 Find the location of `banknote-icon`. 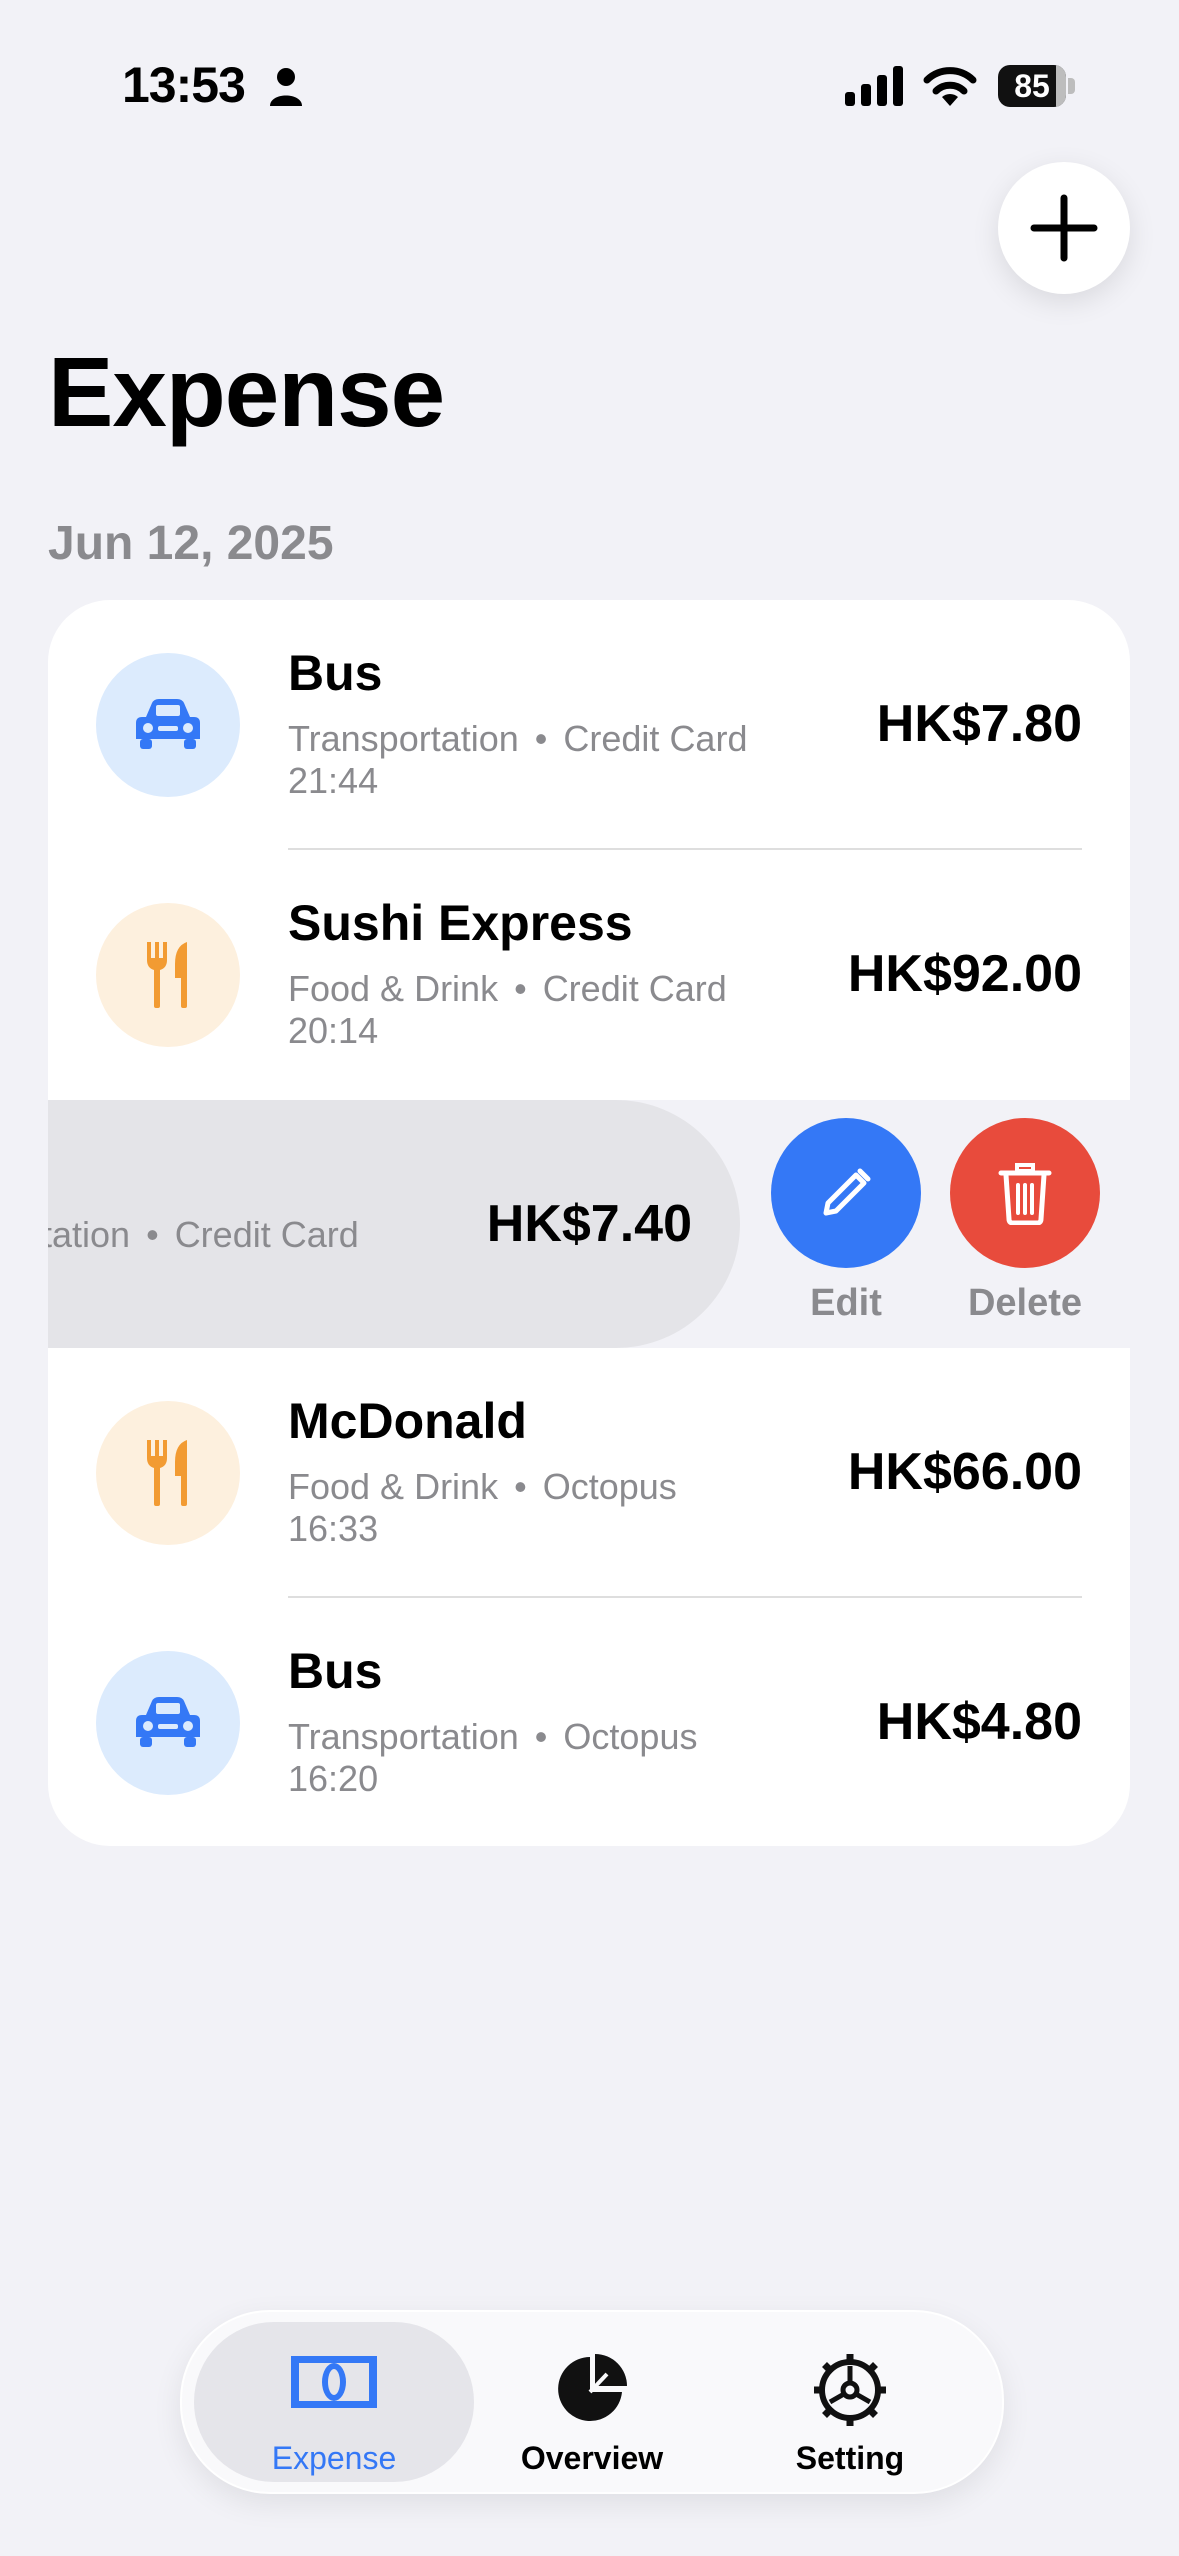

banknote-icon is located at coordinates (334, 2382).